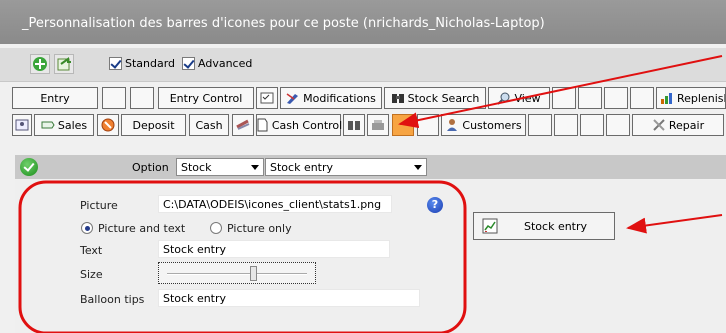 Image resolution: width=726 pixels, height=333 pixels. I want to click on entry-control-label: Entry Control, so click(206, 98).